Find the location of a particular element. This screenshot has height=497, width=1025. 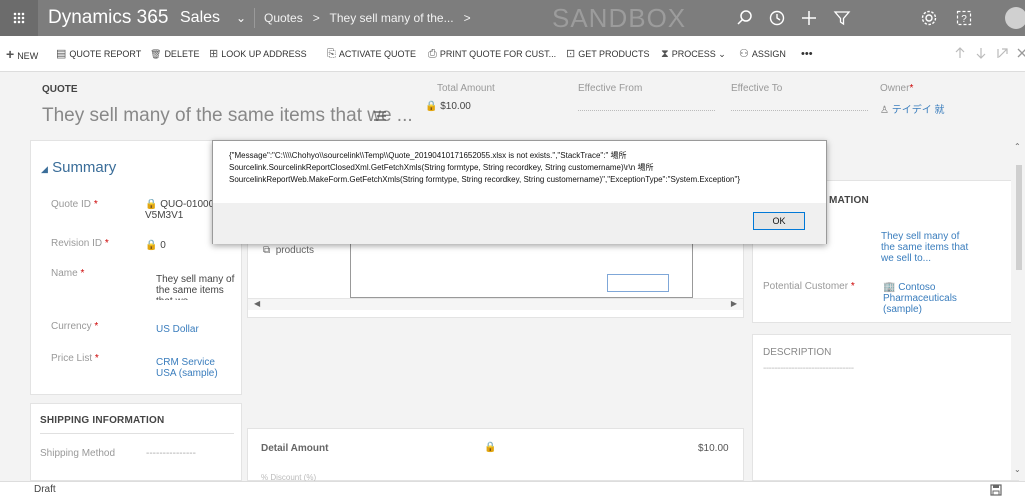

search-icon is located at coordinates (745, 18).